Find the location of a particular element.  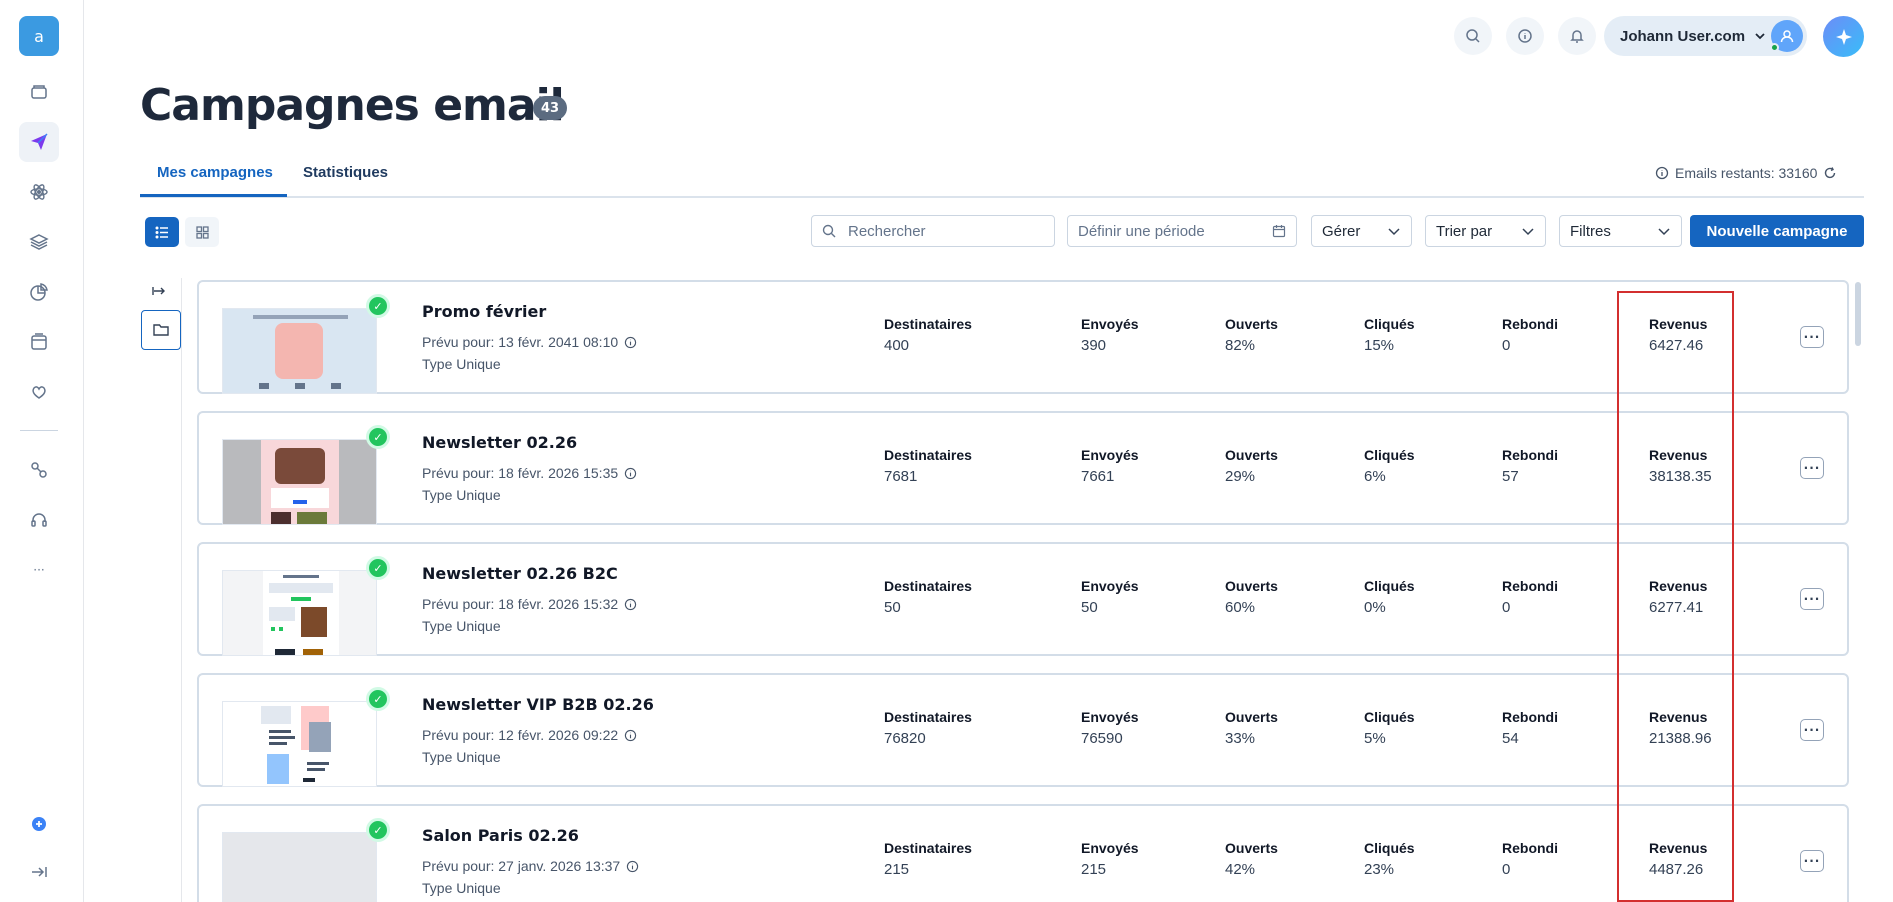

send-icon is located at coordinates (39, 142).